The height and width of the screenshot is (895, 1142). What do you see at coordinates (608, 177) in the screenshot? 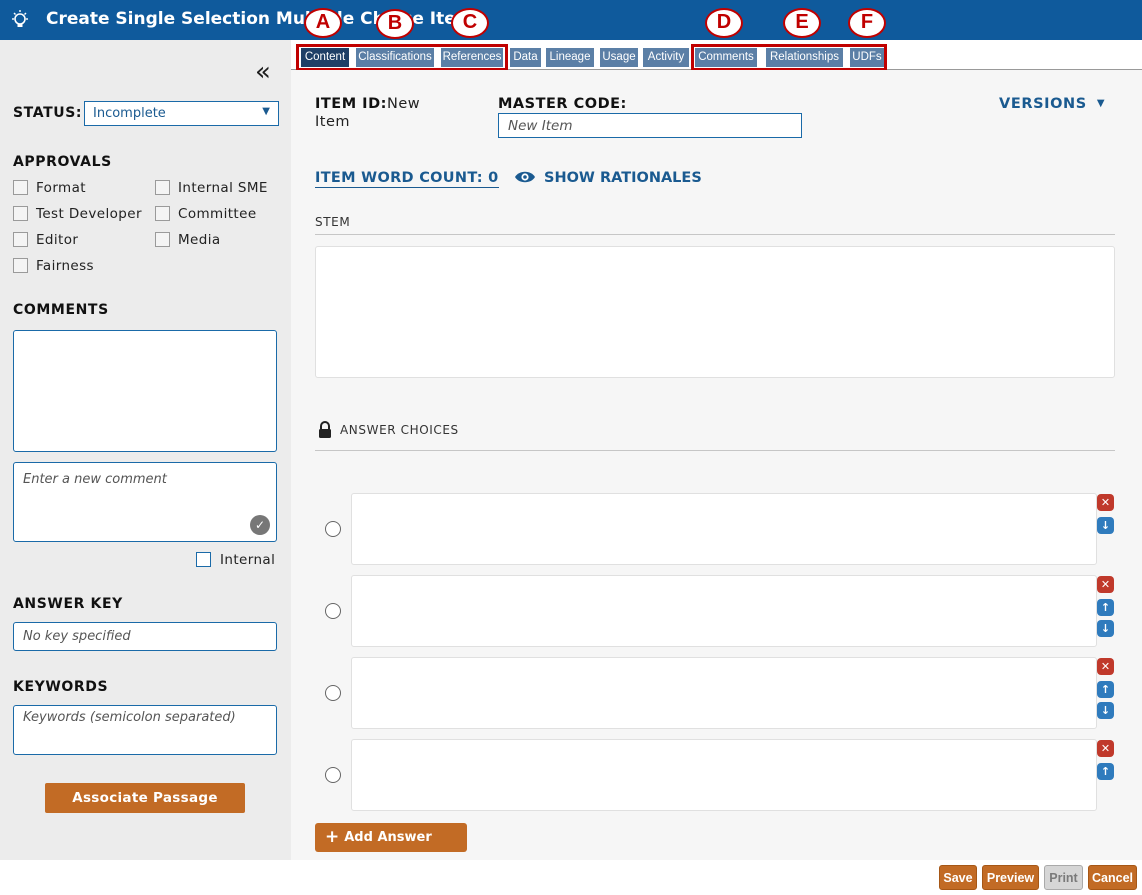
I see `show-rationales-button: SHOW RATIONALES` at bounding box center [608, 177].